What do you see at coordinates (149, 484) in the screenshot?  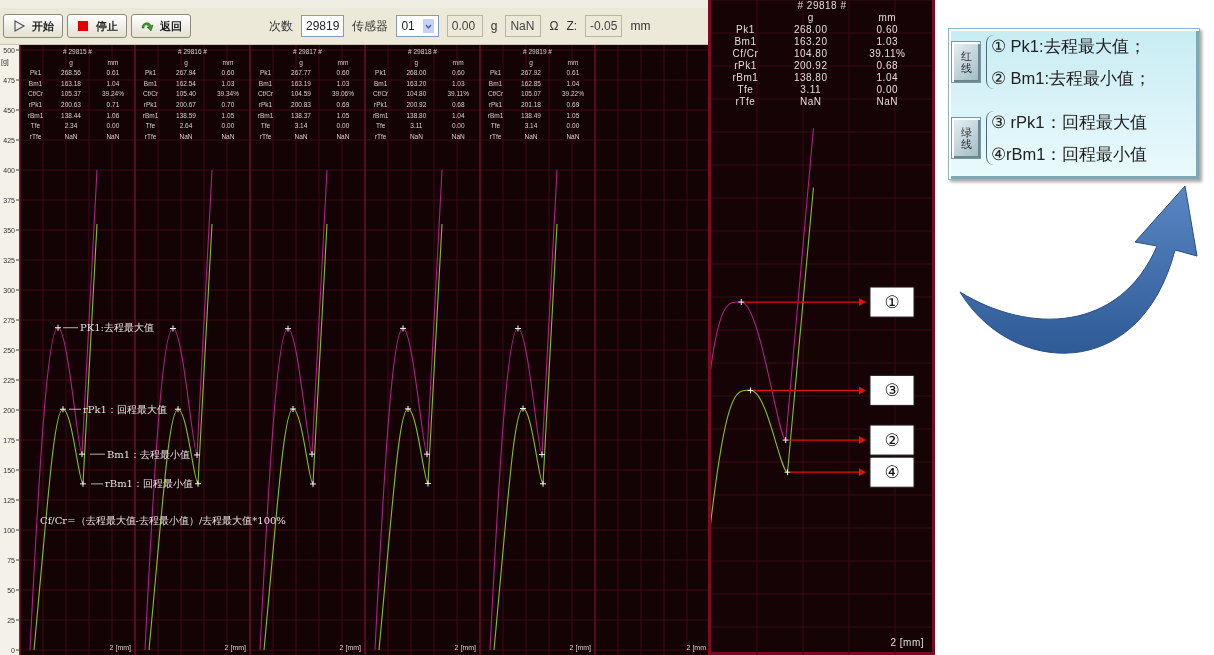 I see `chart-annotation: rBm1：回程最小值` at bounding box center [149, 484].